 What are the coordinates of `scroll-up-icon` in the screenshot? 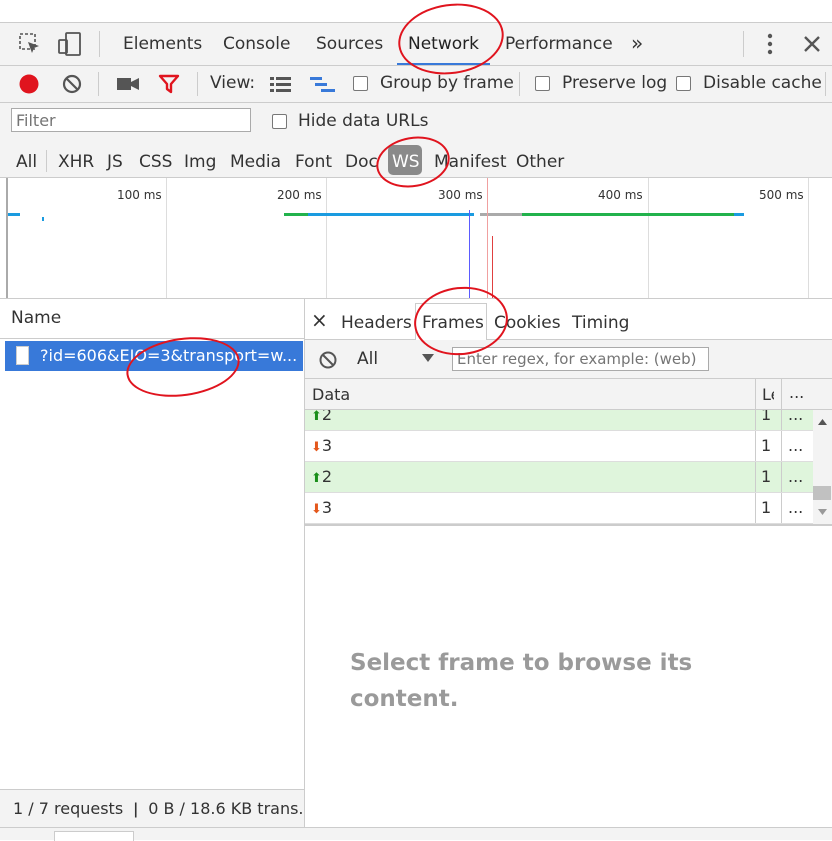 It's located at (822, 422).